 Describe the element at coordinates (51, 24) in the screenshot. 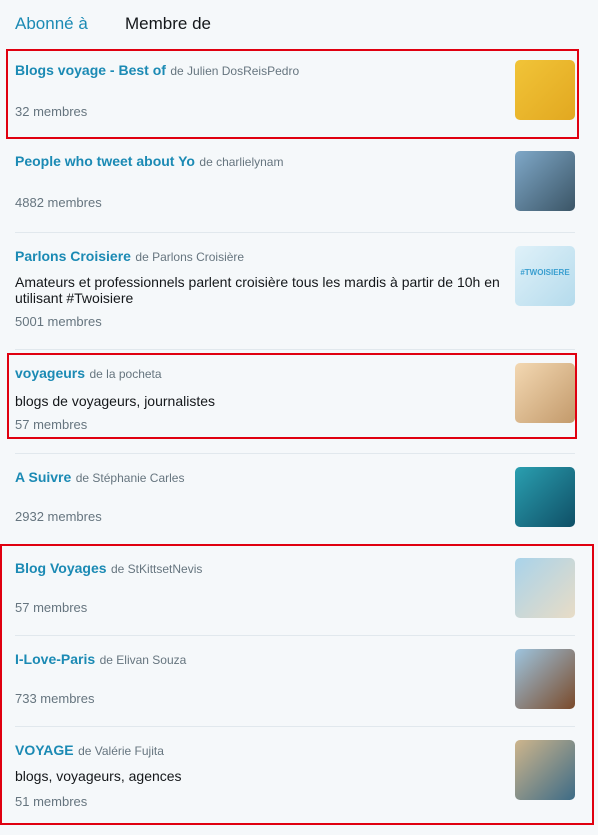

I see `tab-following: Abonné à` at that location.